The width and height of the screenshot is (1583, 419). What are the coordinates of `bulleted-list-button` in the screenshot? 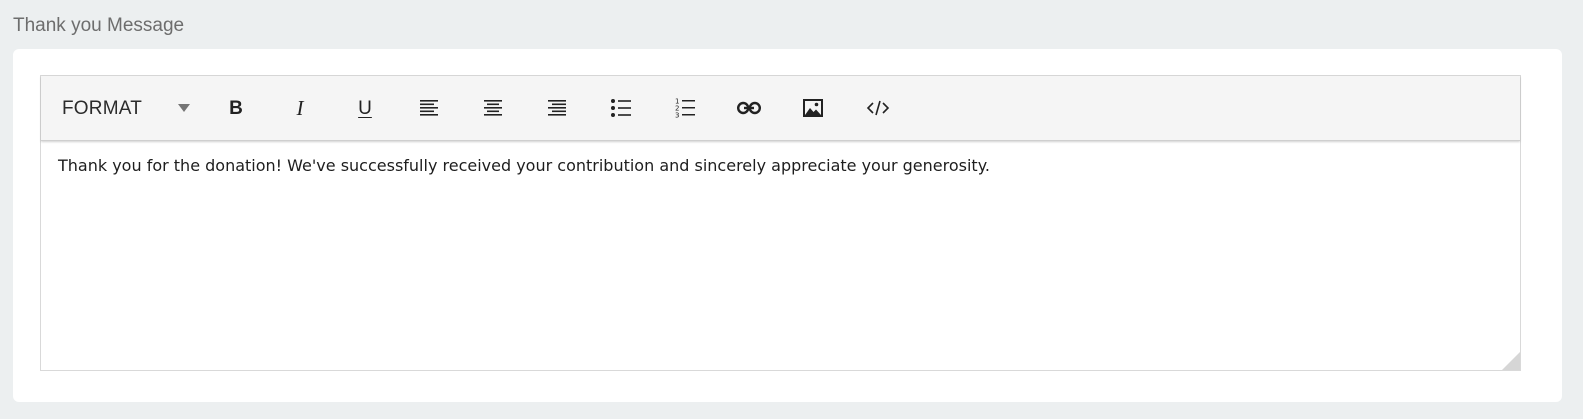 It's located at (621, 108).